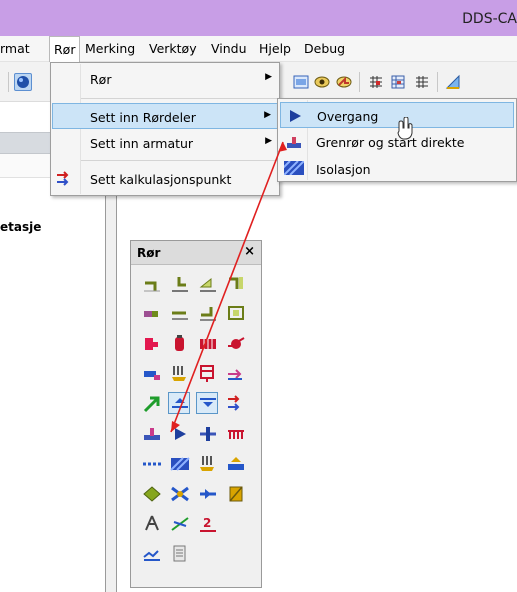 The image size is (517, 592). What do you see at coordinates (228, 287) in the screenshot?
I see `annotation-arrow` at bounding box center [228, 287].